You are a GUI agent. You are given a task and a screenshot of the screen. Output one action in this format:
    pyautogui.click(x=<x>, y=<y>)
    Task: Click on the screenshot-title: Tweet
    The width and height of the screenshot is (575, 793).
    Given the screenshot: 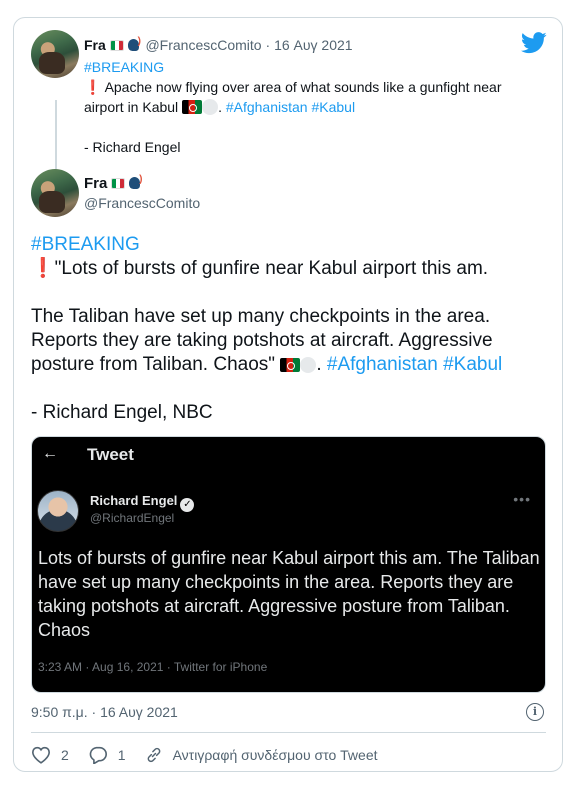 What is the action you would take?
    pyautogui.click(x=110, y=454)
    